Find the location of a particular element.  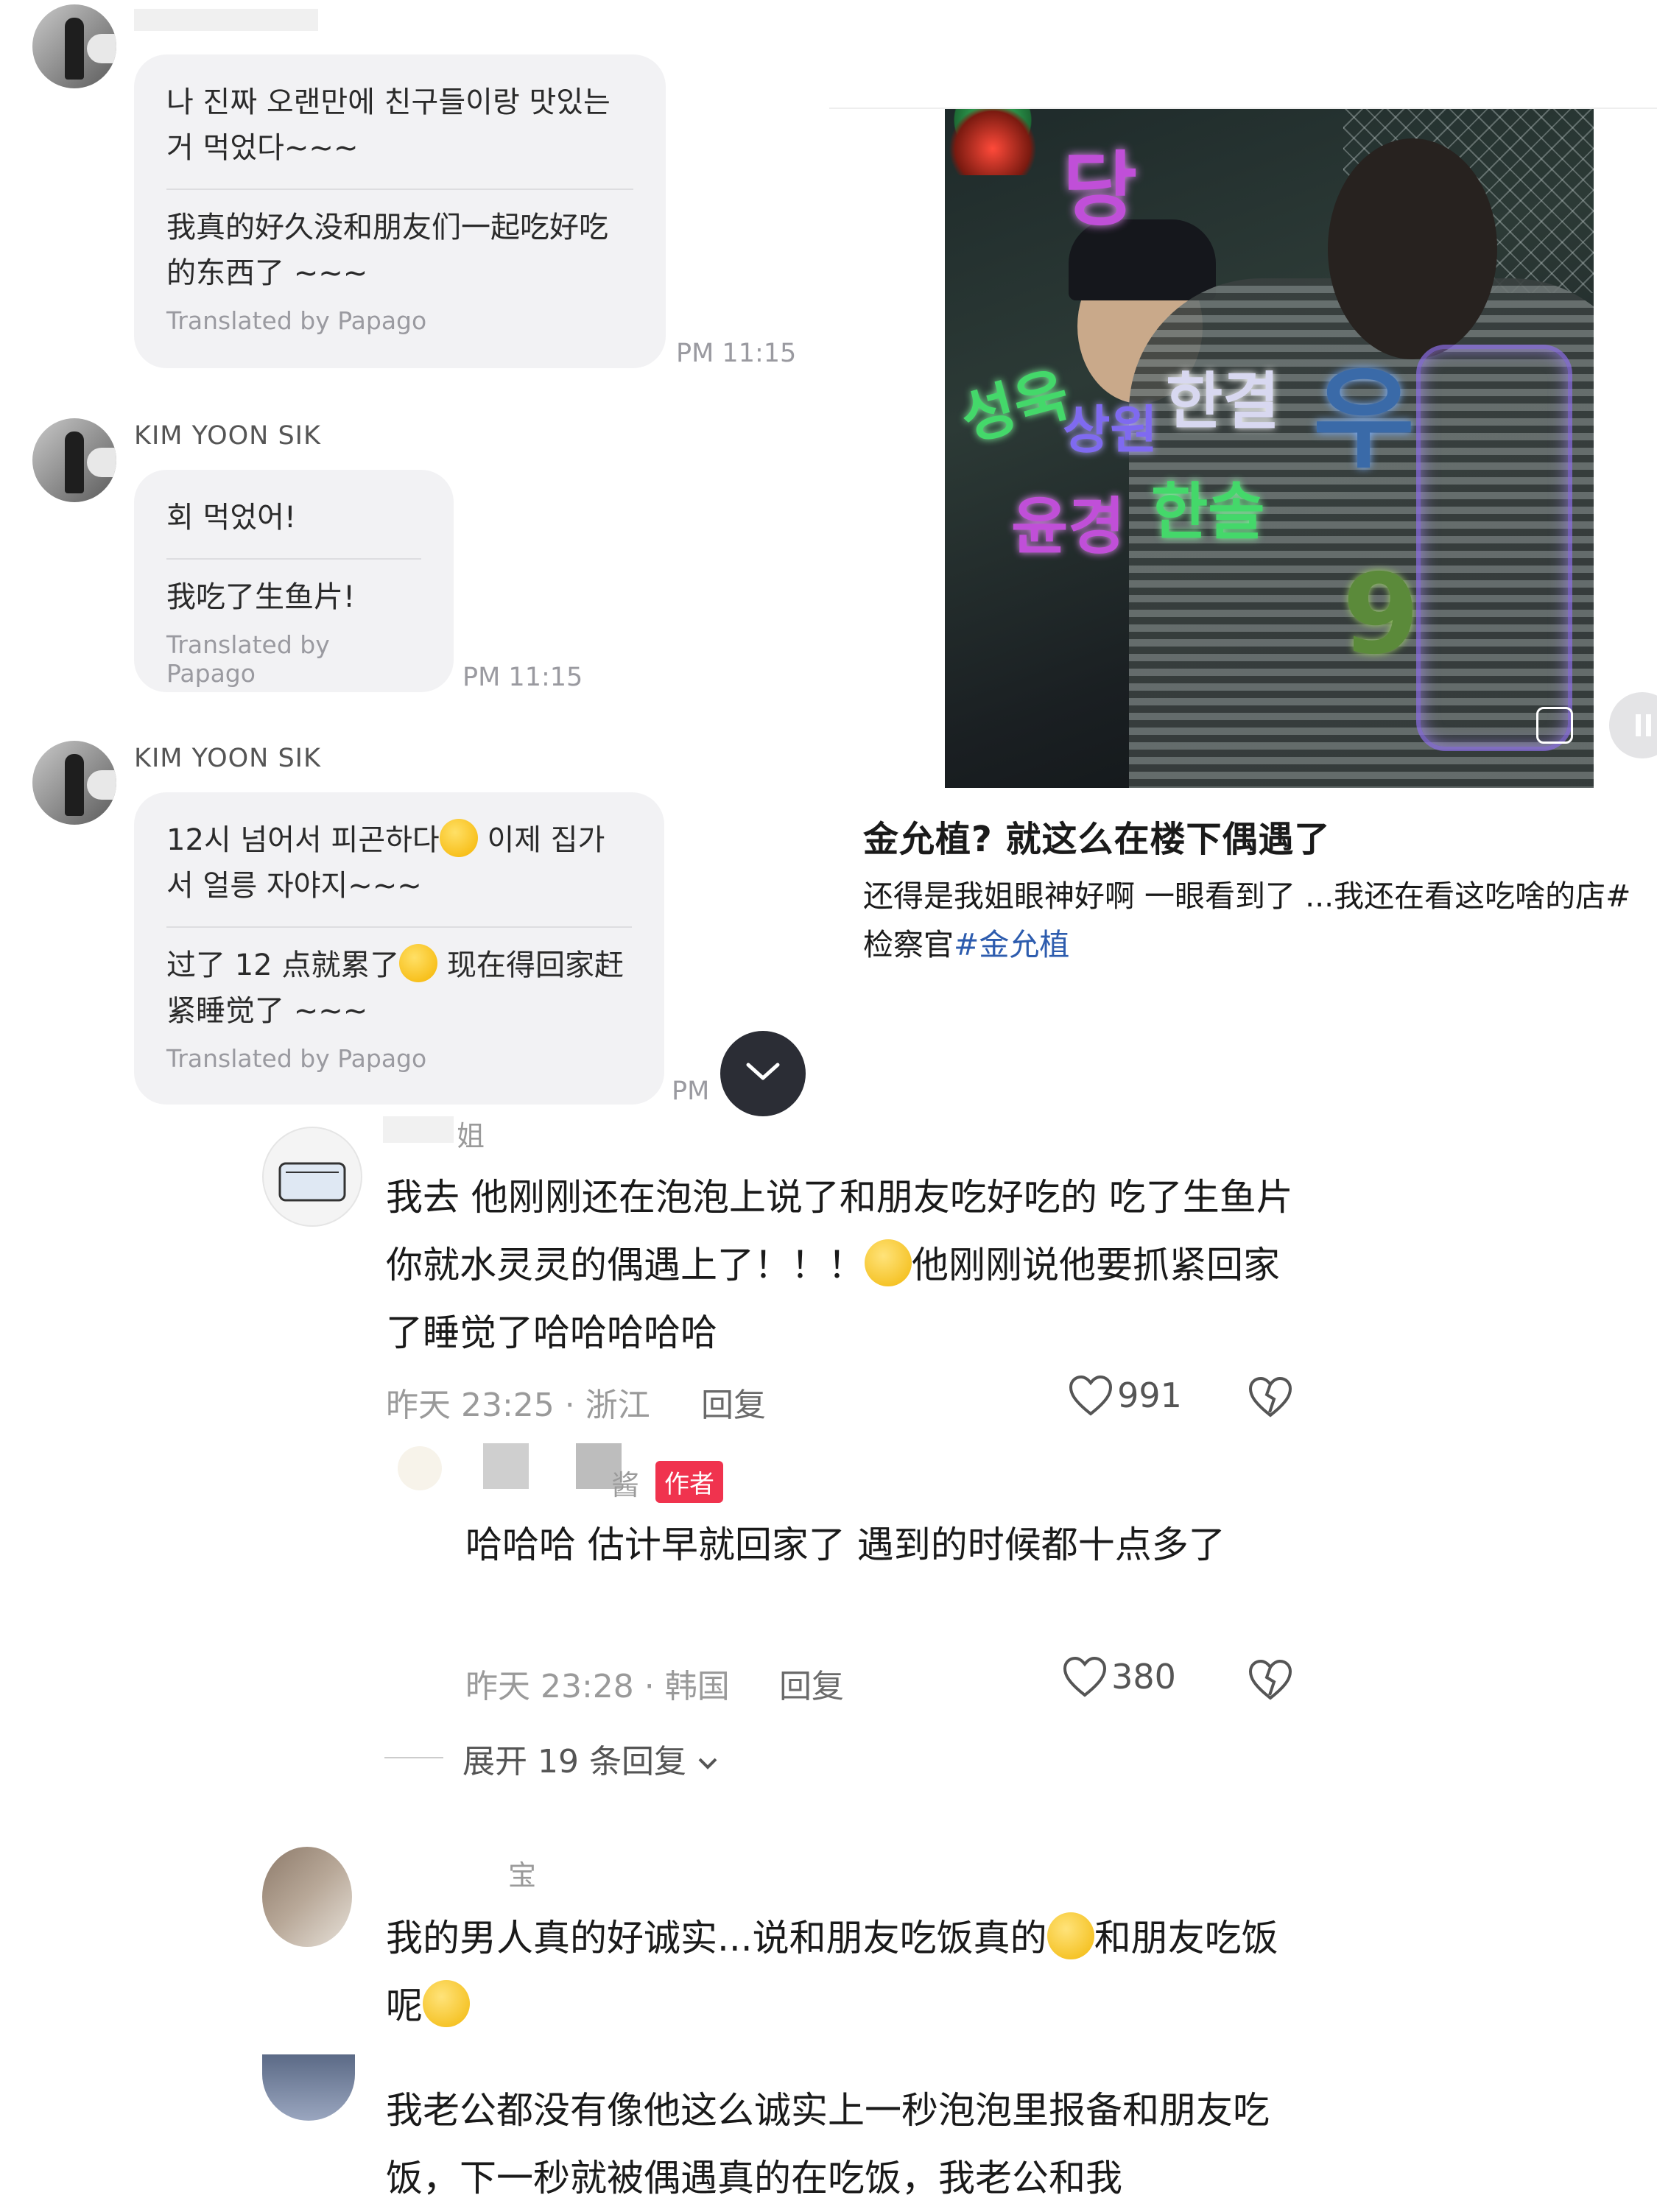

neon-text: 윤경 is located at coordinates (1068, 526).